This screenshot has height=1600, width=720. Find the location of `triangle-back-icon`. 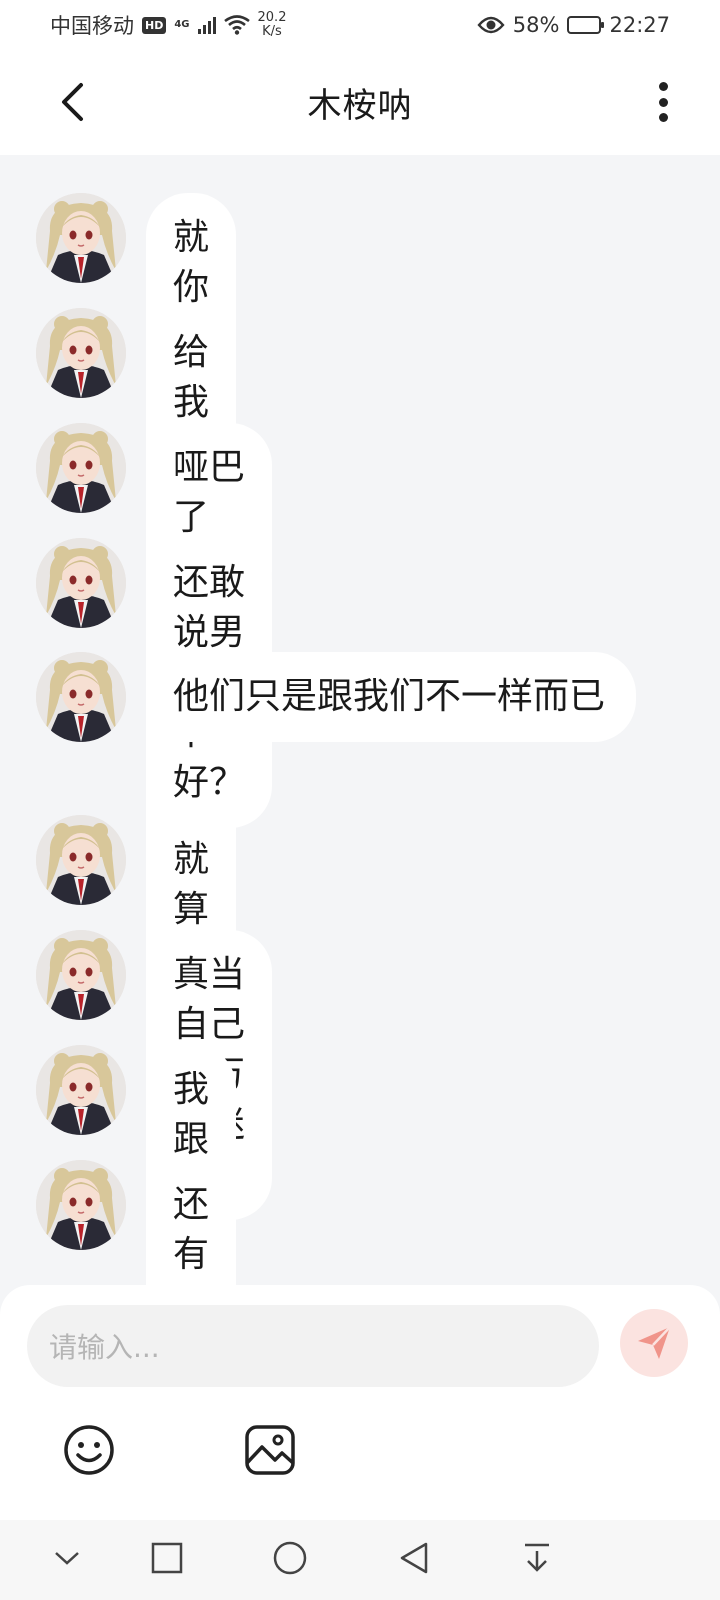

triangle-back-icon is located at coordinates (414, 1558).